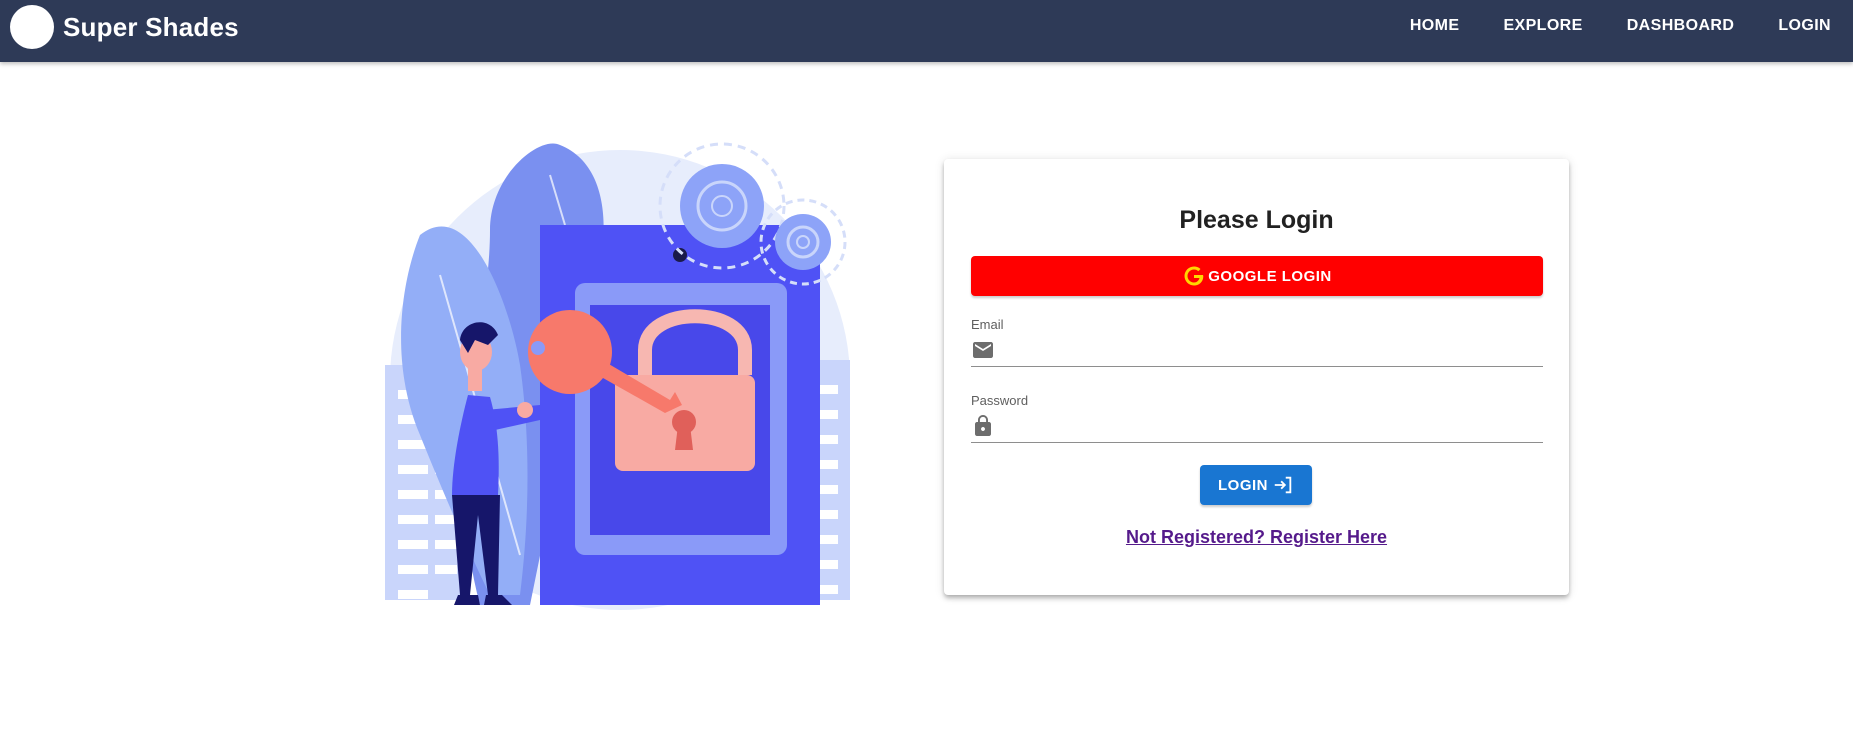  What do you see at coordinates (1256, 537) in the screenshot?
I see `register-link: Not Registered? Register Here` at bounding box center [1256, 537].